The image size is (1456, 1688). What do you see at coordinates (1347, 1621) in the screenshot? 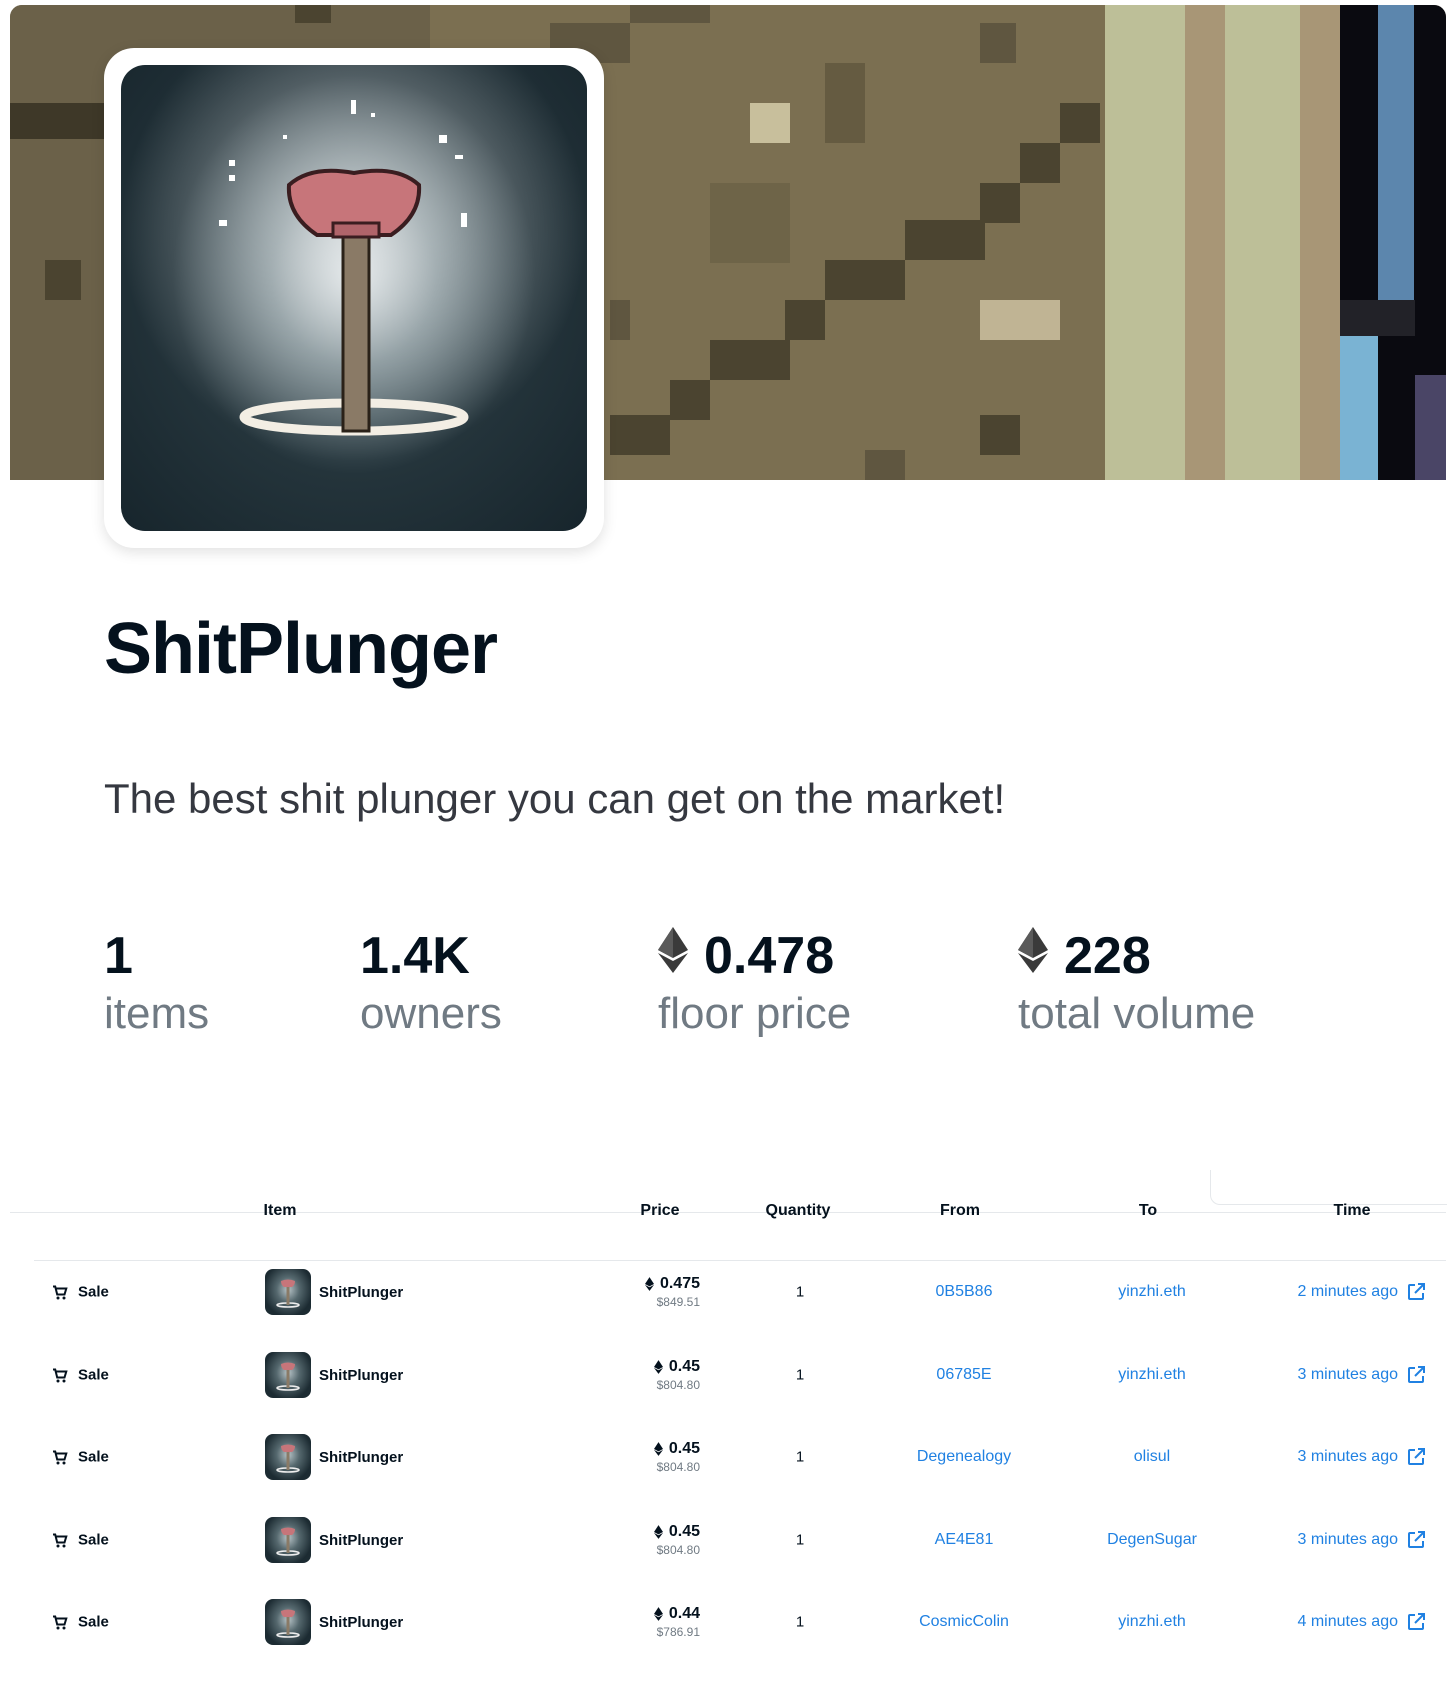
I see `time-label: 4 minutes ago` at bounding box center [1347, 1621].